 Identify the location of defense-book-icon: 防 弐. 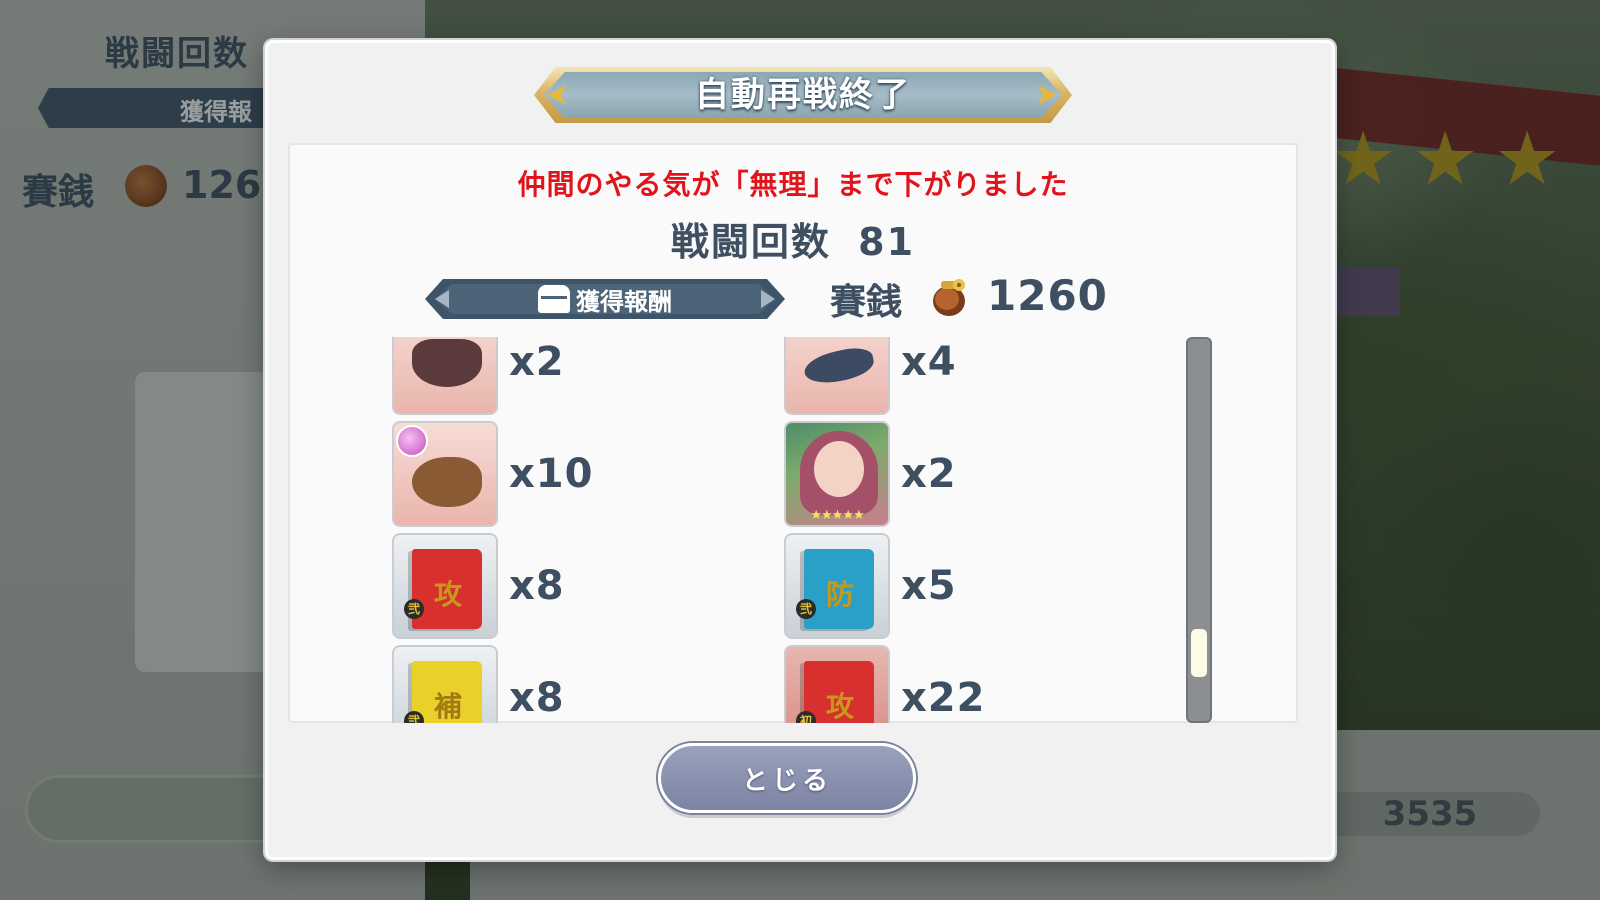
(837, 586).